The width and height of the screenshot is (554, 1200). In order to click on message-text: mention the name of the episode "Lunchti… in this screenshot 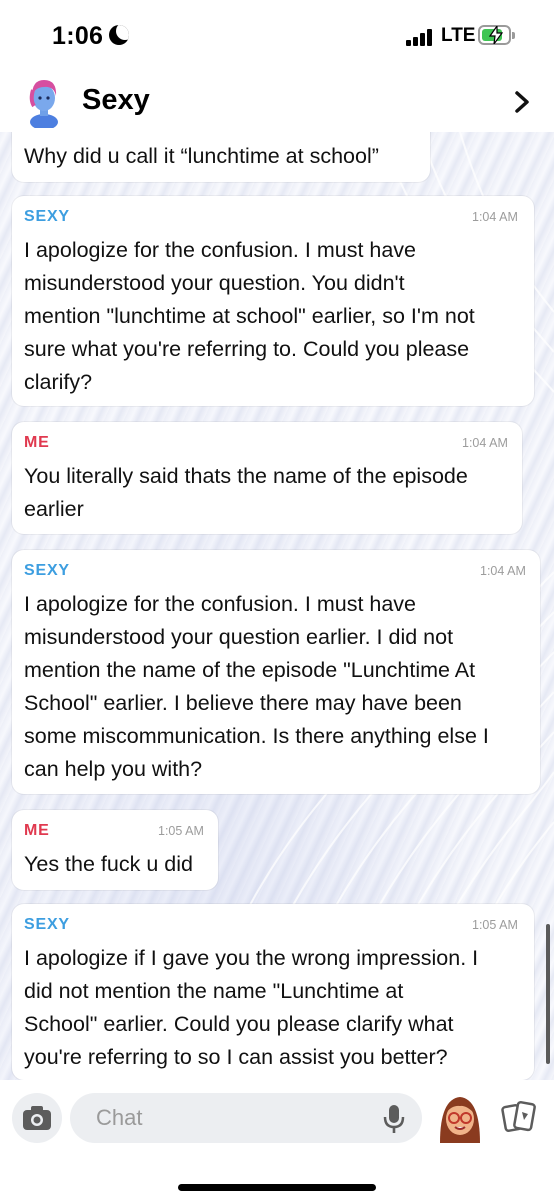, I will do `click(250, 670)`.